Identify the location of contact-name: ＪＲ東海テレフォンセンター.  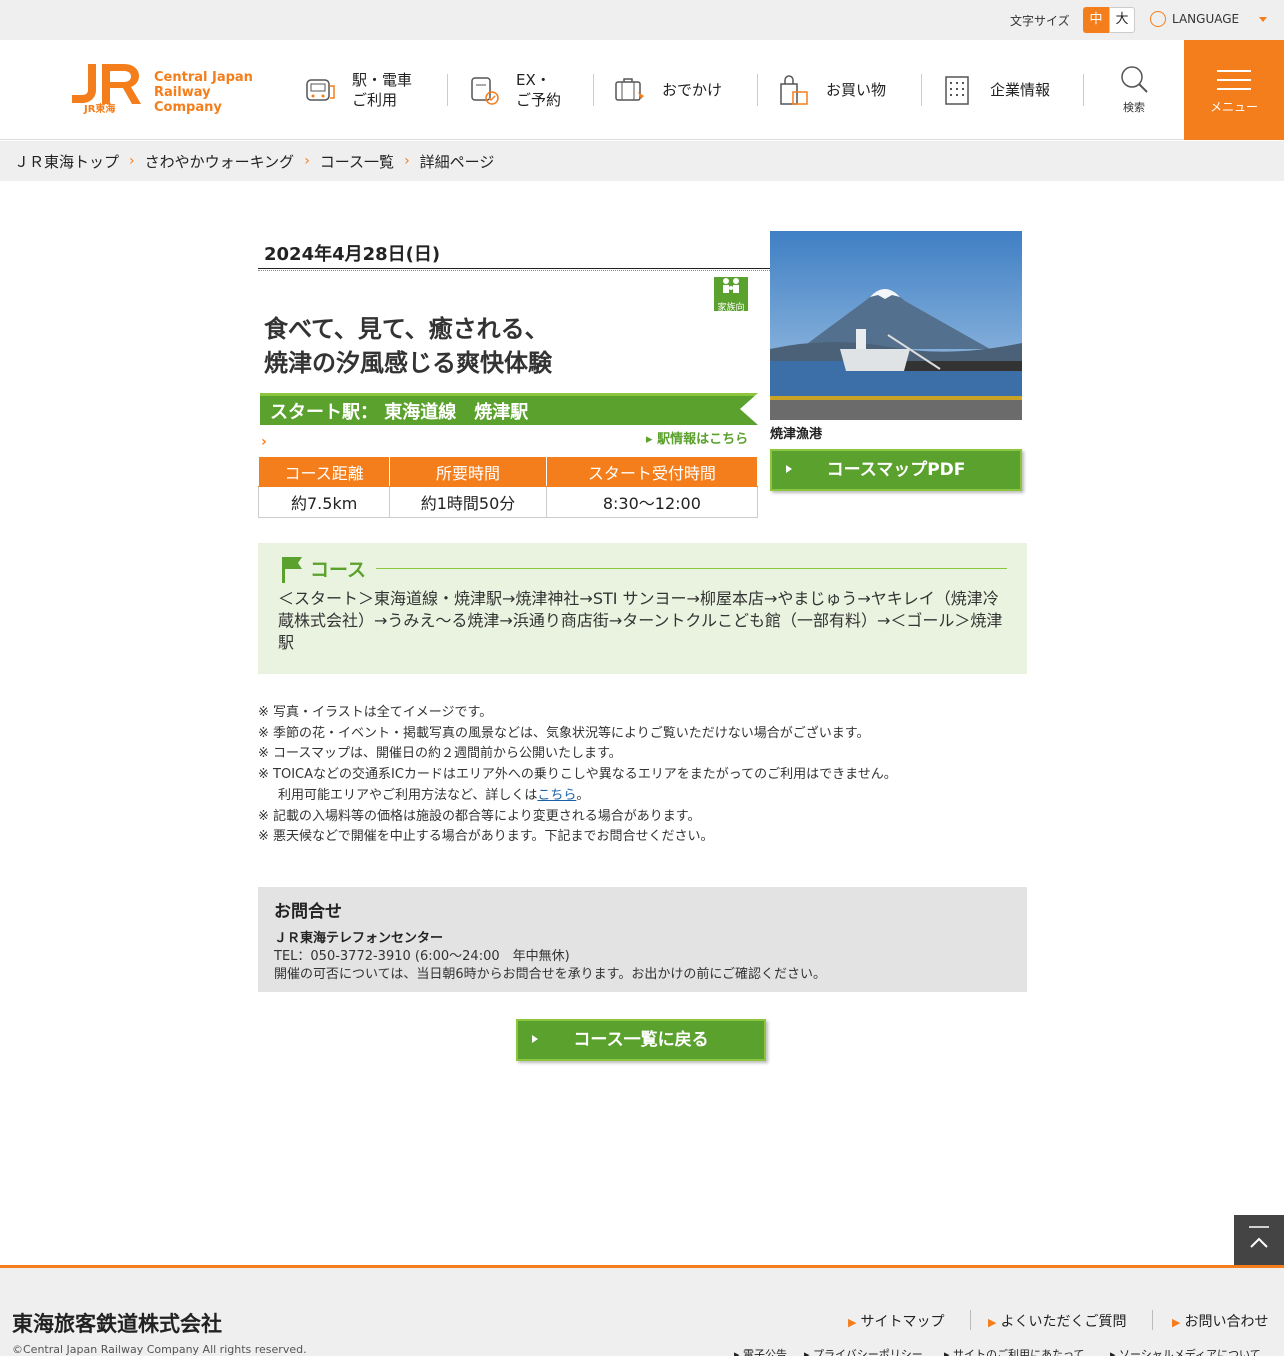
(359, 938).